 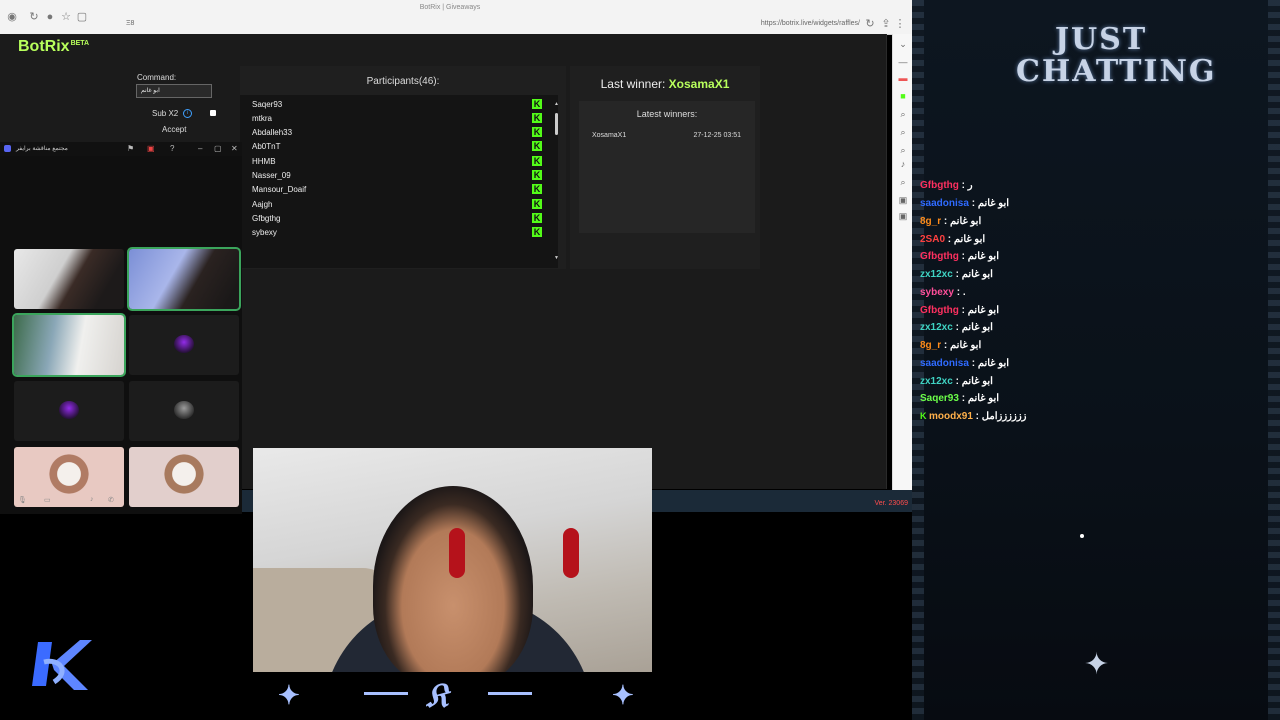 What do you see at coordinates (870, 24) in the screenshot?
I see `reload-icon: ↻` at bounding box center [870, 24].